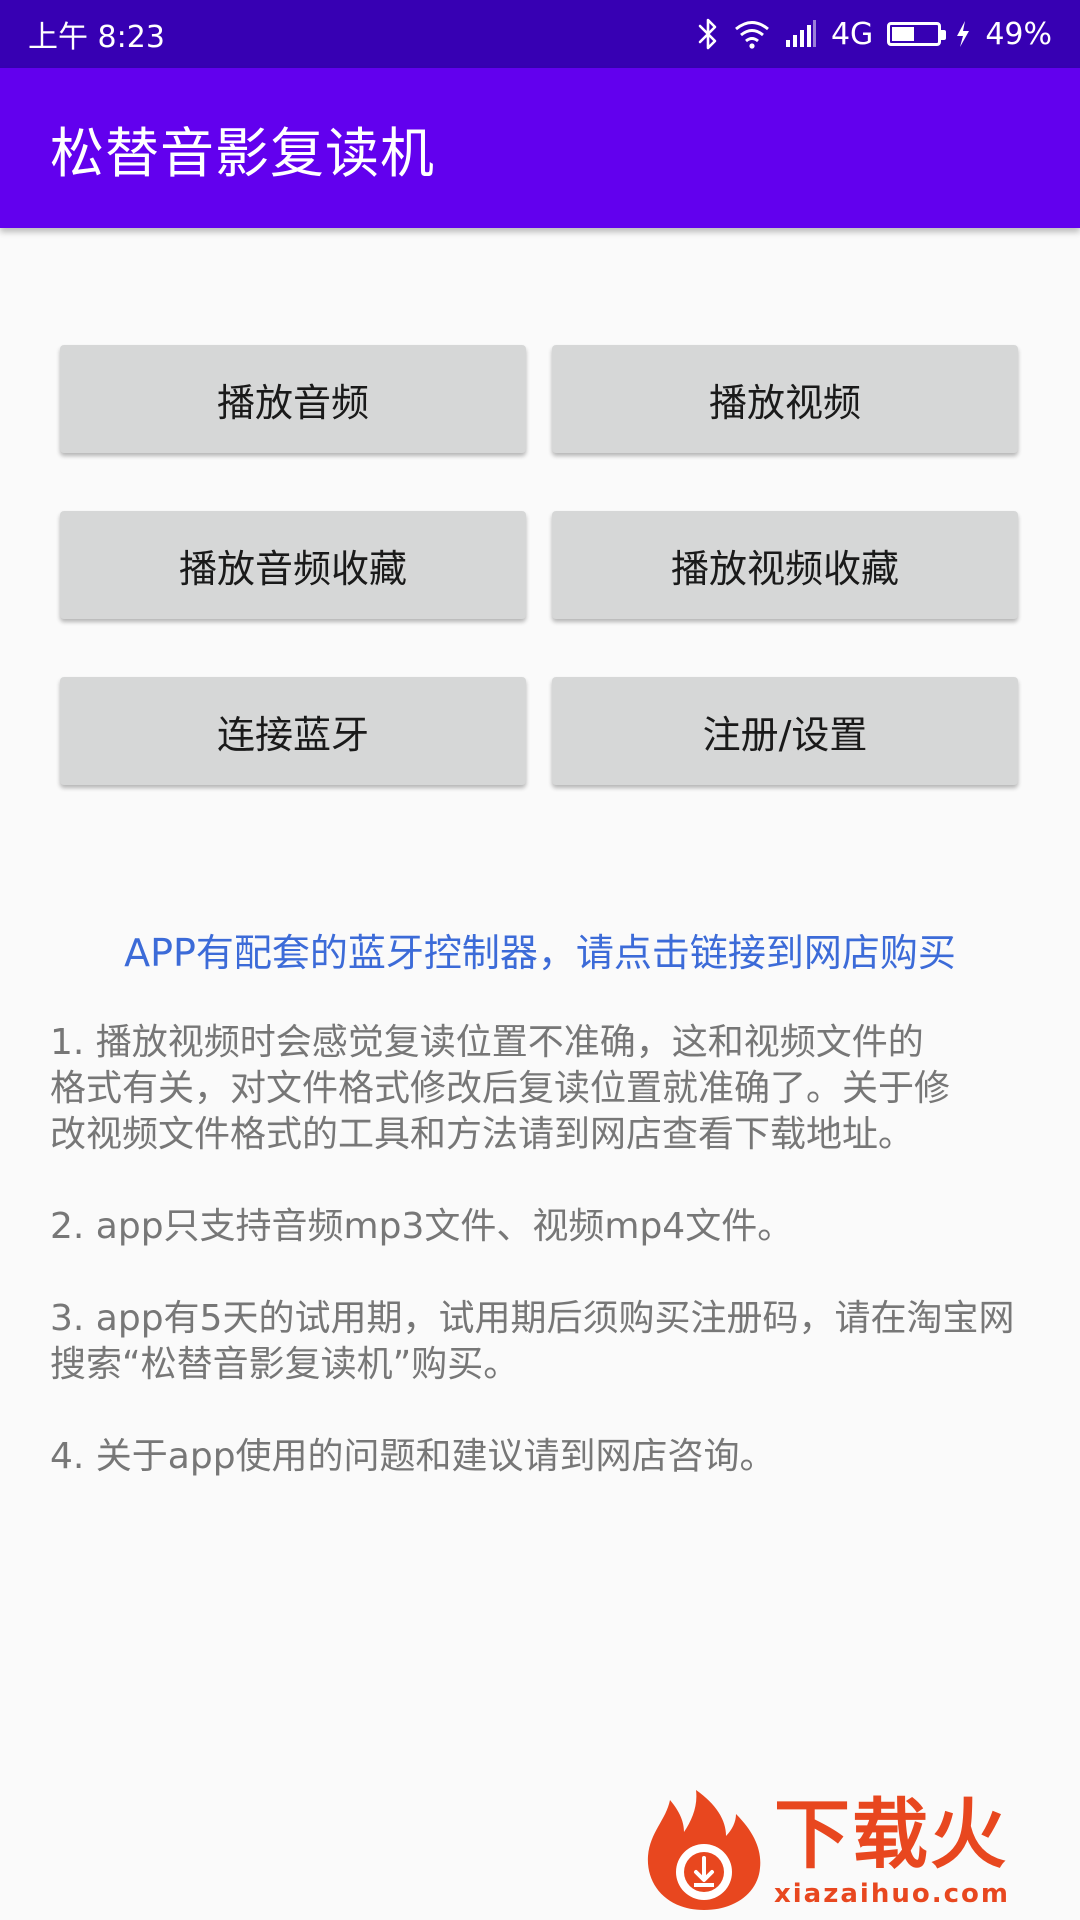  What do you see at coordinates (96, 37) in the screenshot?
I see `status-time: 上午 8:23` at bounding box center [96, 37].